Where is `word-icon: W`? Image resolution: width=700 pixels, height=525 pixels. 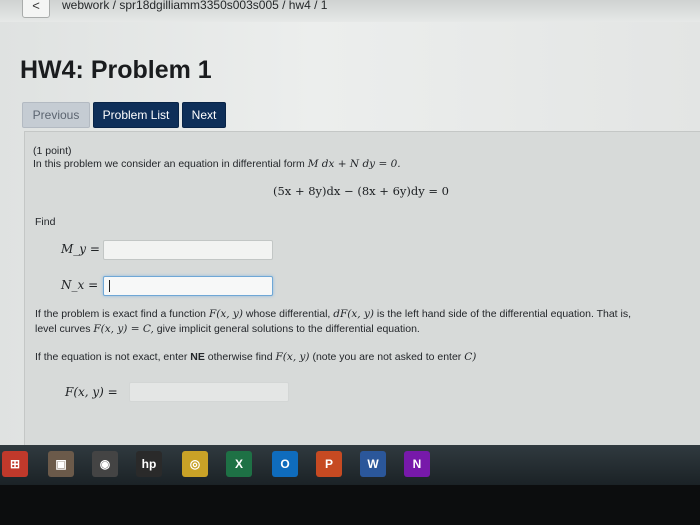 word-icon: W is located at coordinates (373, 464).